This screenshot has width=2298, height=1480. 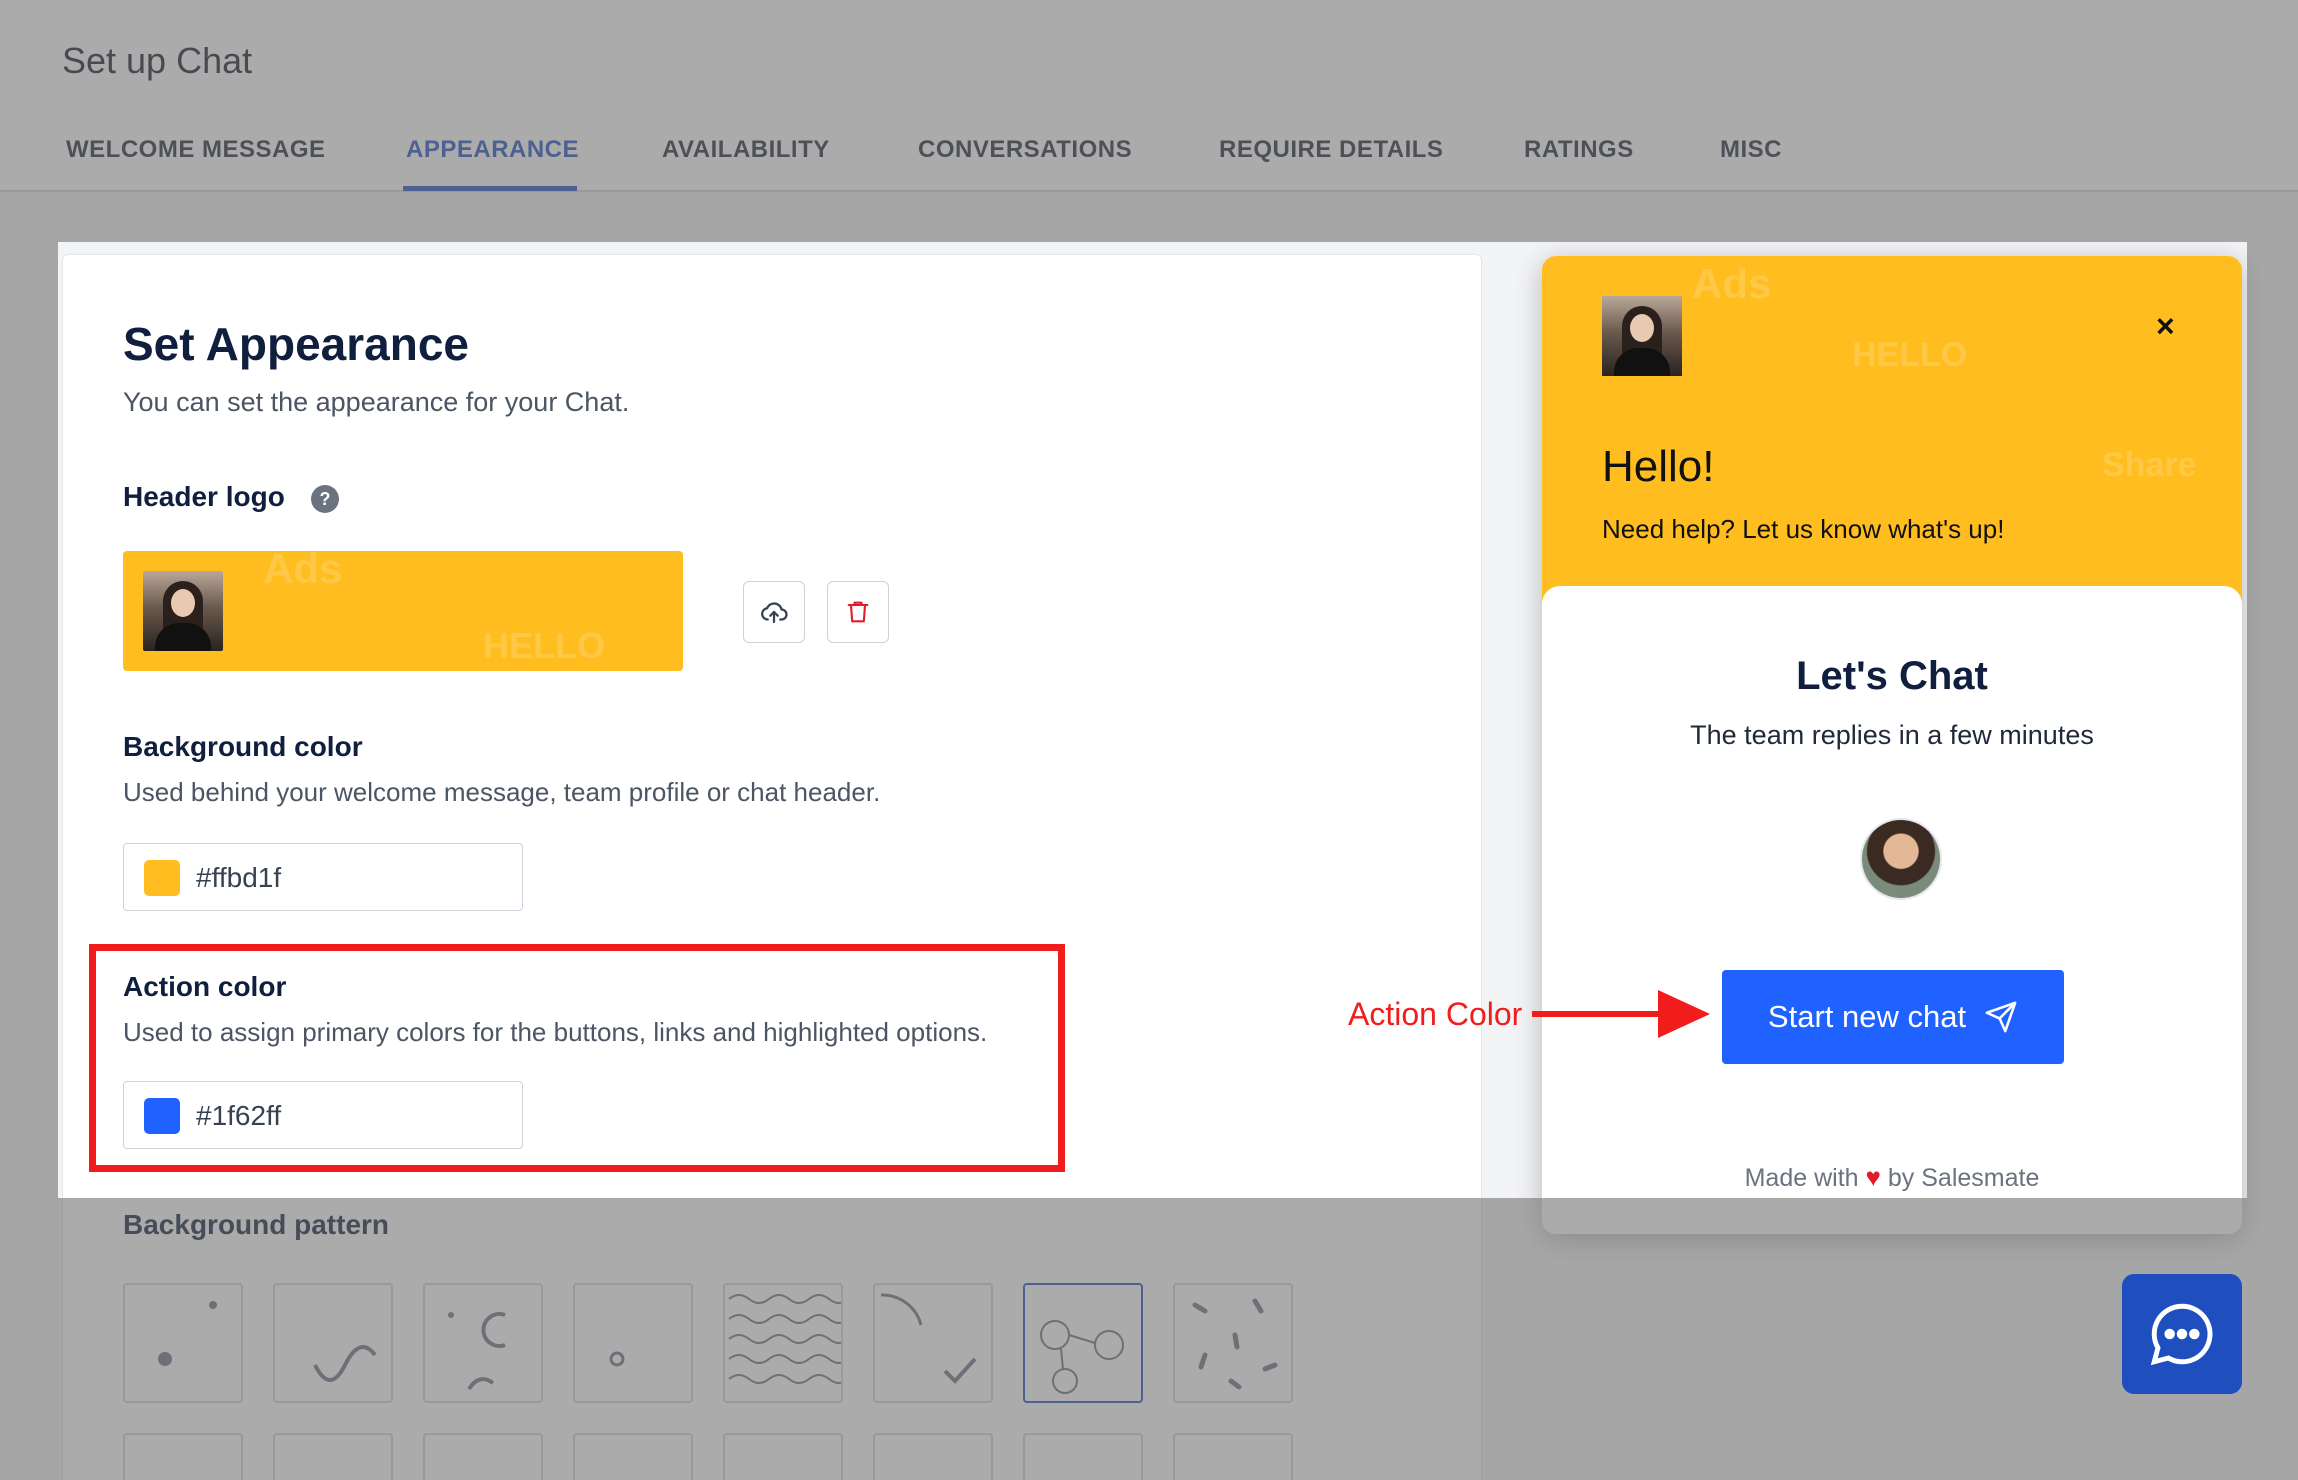 What do you see at coordinates (1963, 1178) in the screenshot?
I see `made-with-brand: by Salesmate` at bounding box center [1963, 1178].